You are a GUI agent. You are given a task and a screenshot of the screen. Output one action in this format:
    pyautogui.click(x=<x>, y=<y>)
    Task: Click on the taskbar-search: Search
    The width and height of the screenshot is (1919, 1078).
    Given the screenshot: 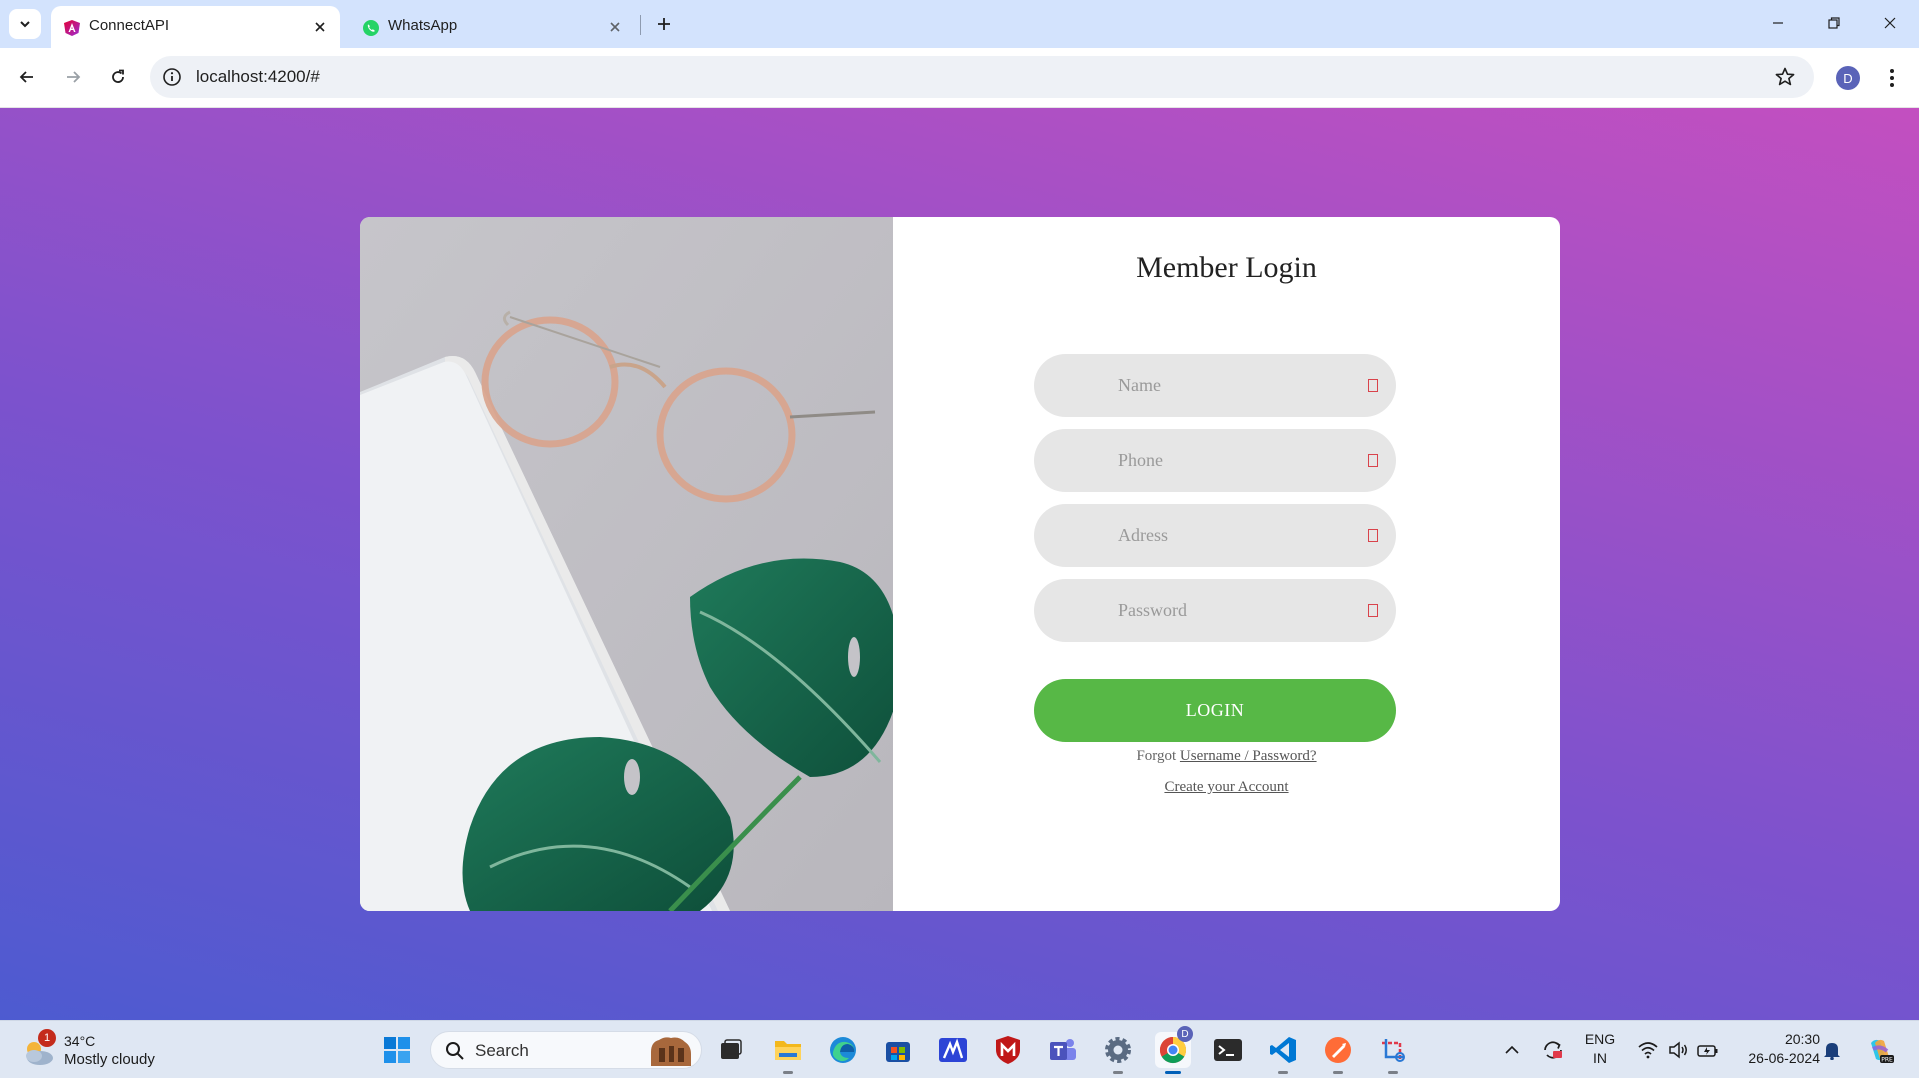 What is the action you would take?
    pyautogui.click(x=566, y=1050)
    